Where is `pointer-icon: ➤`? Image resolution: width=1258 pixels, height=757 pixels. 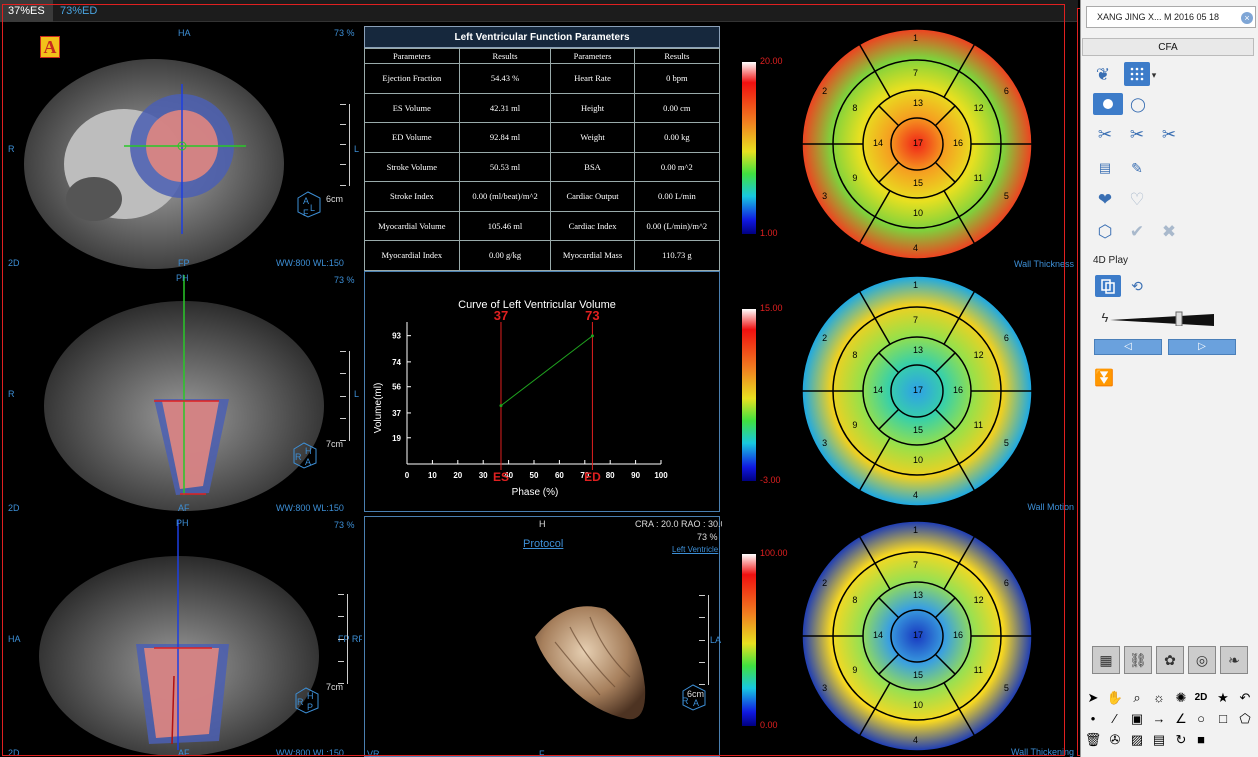
pointer-icon: ➤ is located at coordinates (1093, 698).